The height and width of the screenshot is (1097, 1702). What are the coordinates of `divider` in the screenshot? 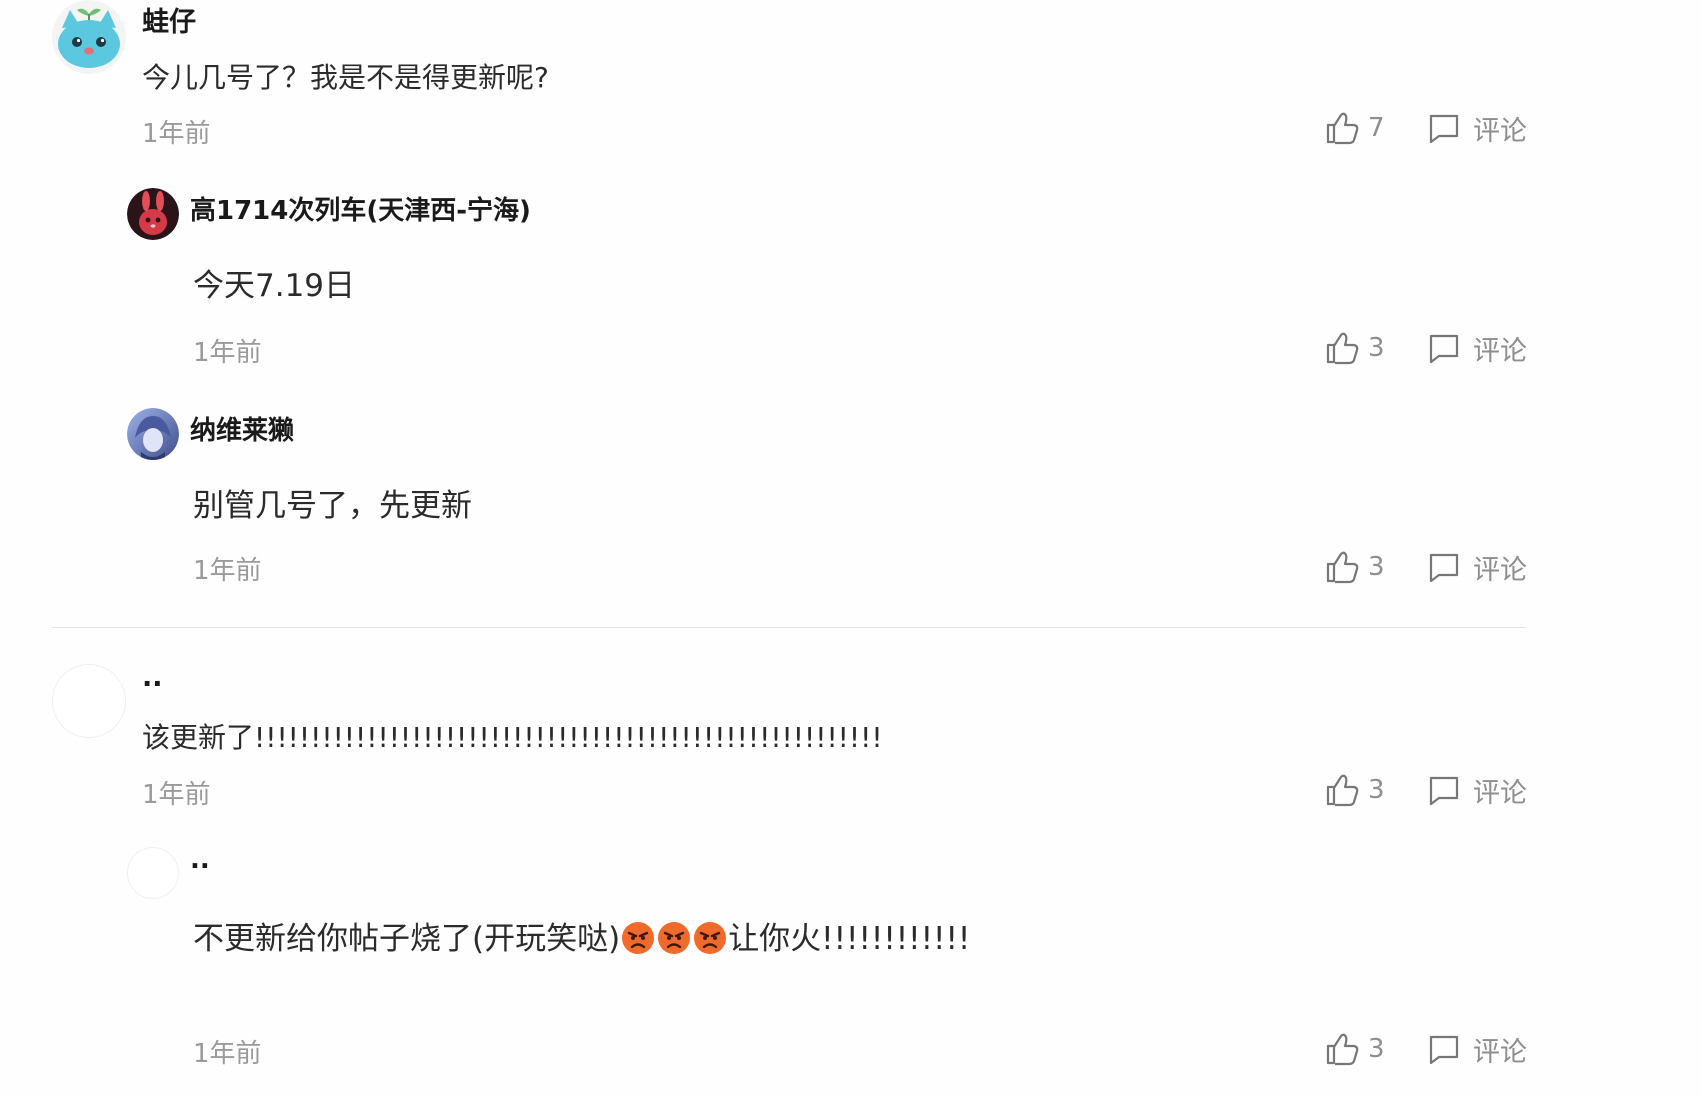 It's located at (789, 627).